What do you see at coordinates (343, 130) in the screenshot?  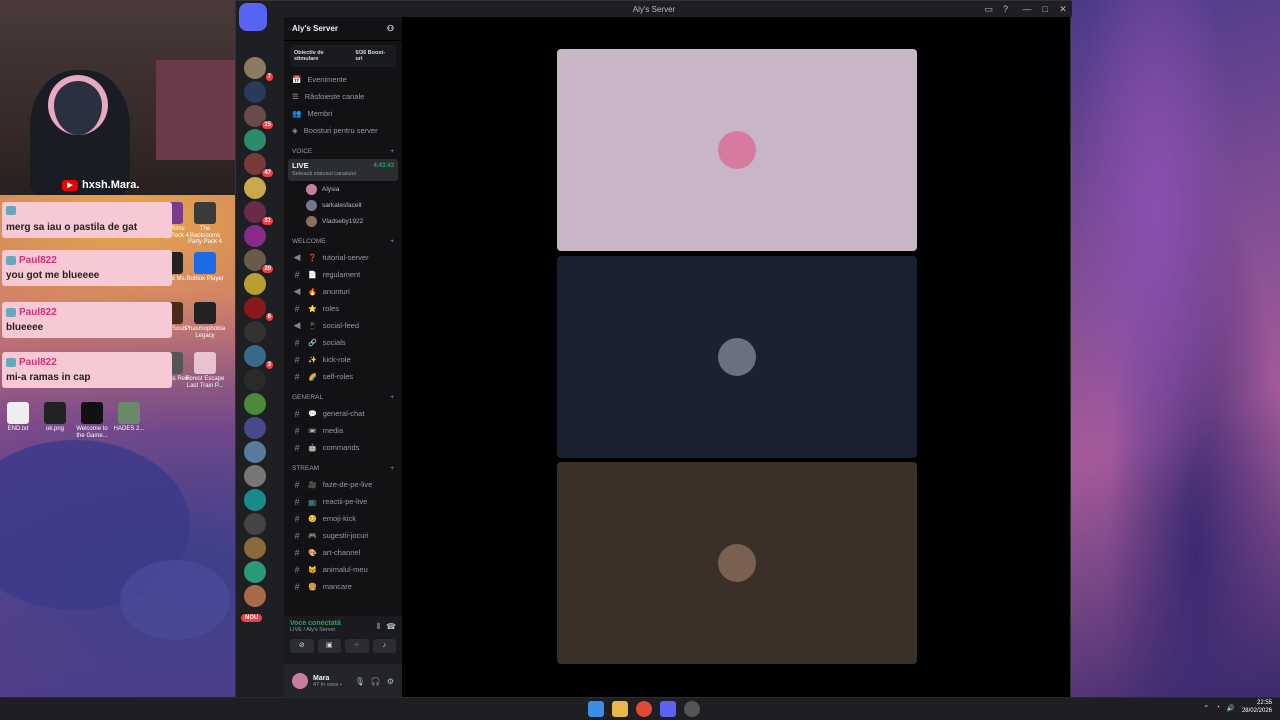 I see `server-menu-item: ◈ Boosturi pentru server` at bounding box center [343, 130].